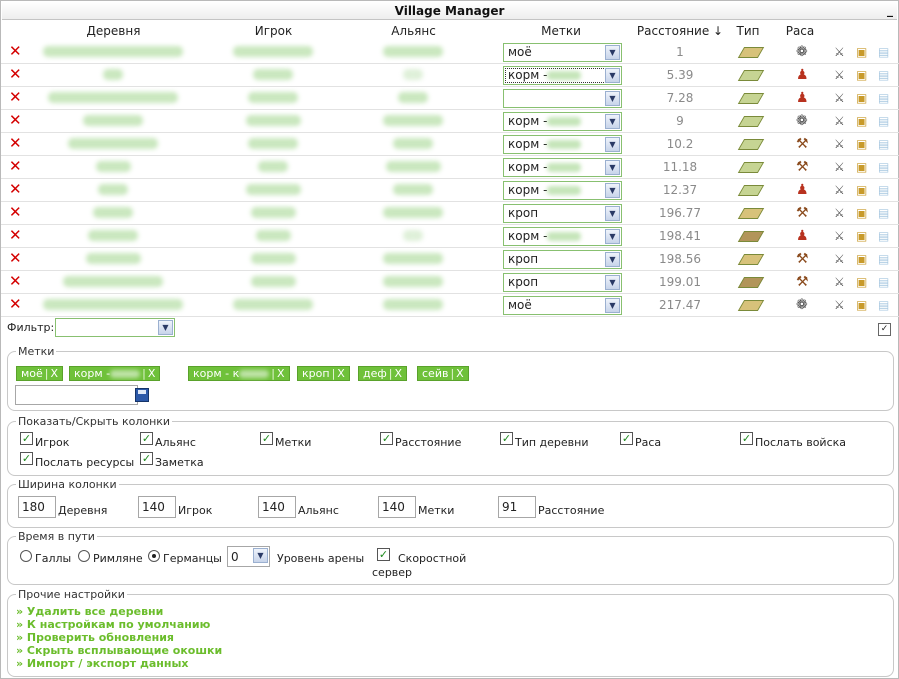 Image resolution: width=899 pixels, height=679 pixels. I want to click on column-header-tags: Метки, so click(561, 31).